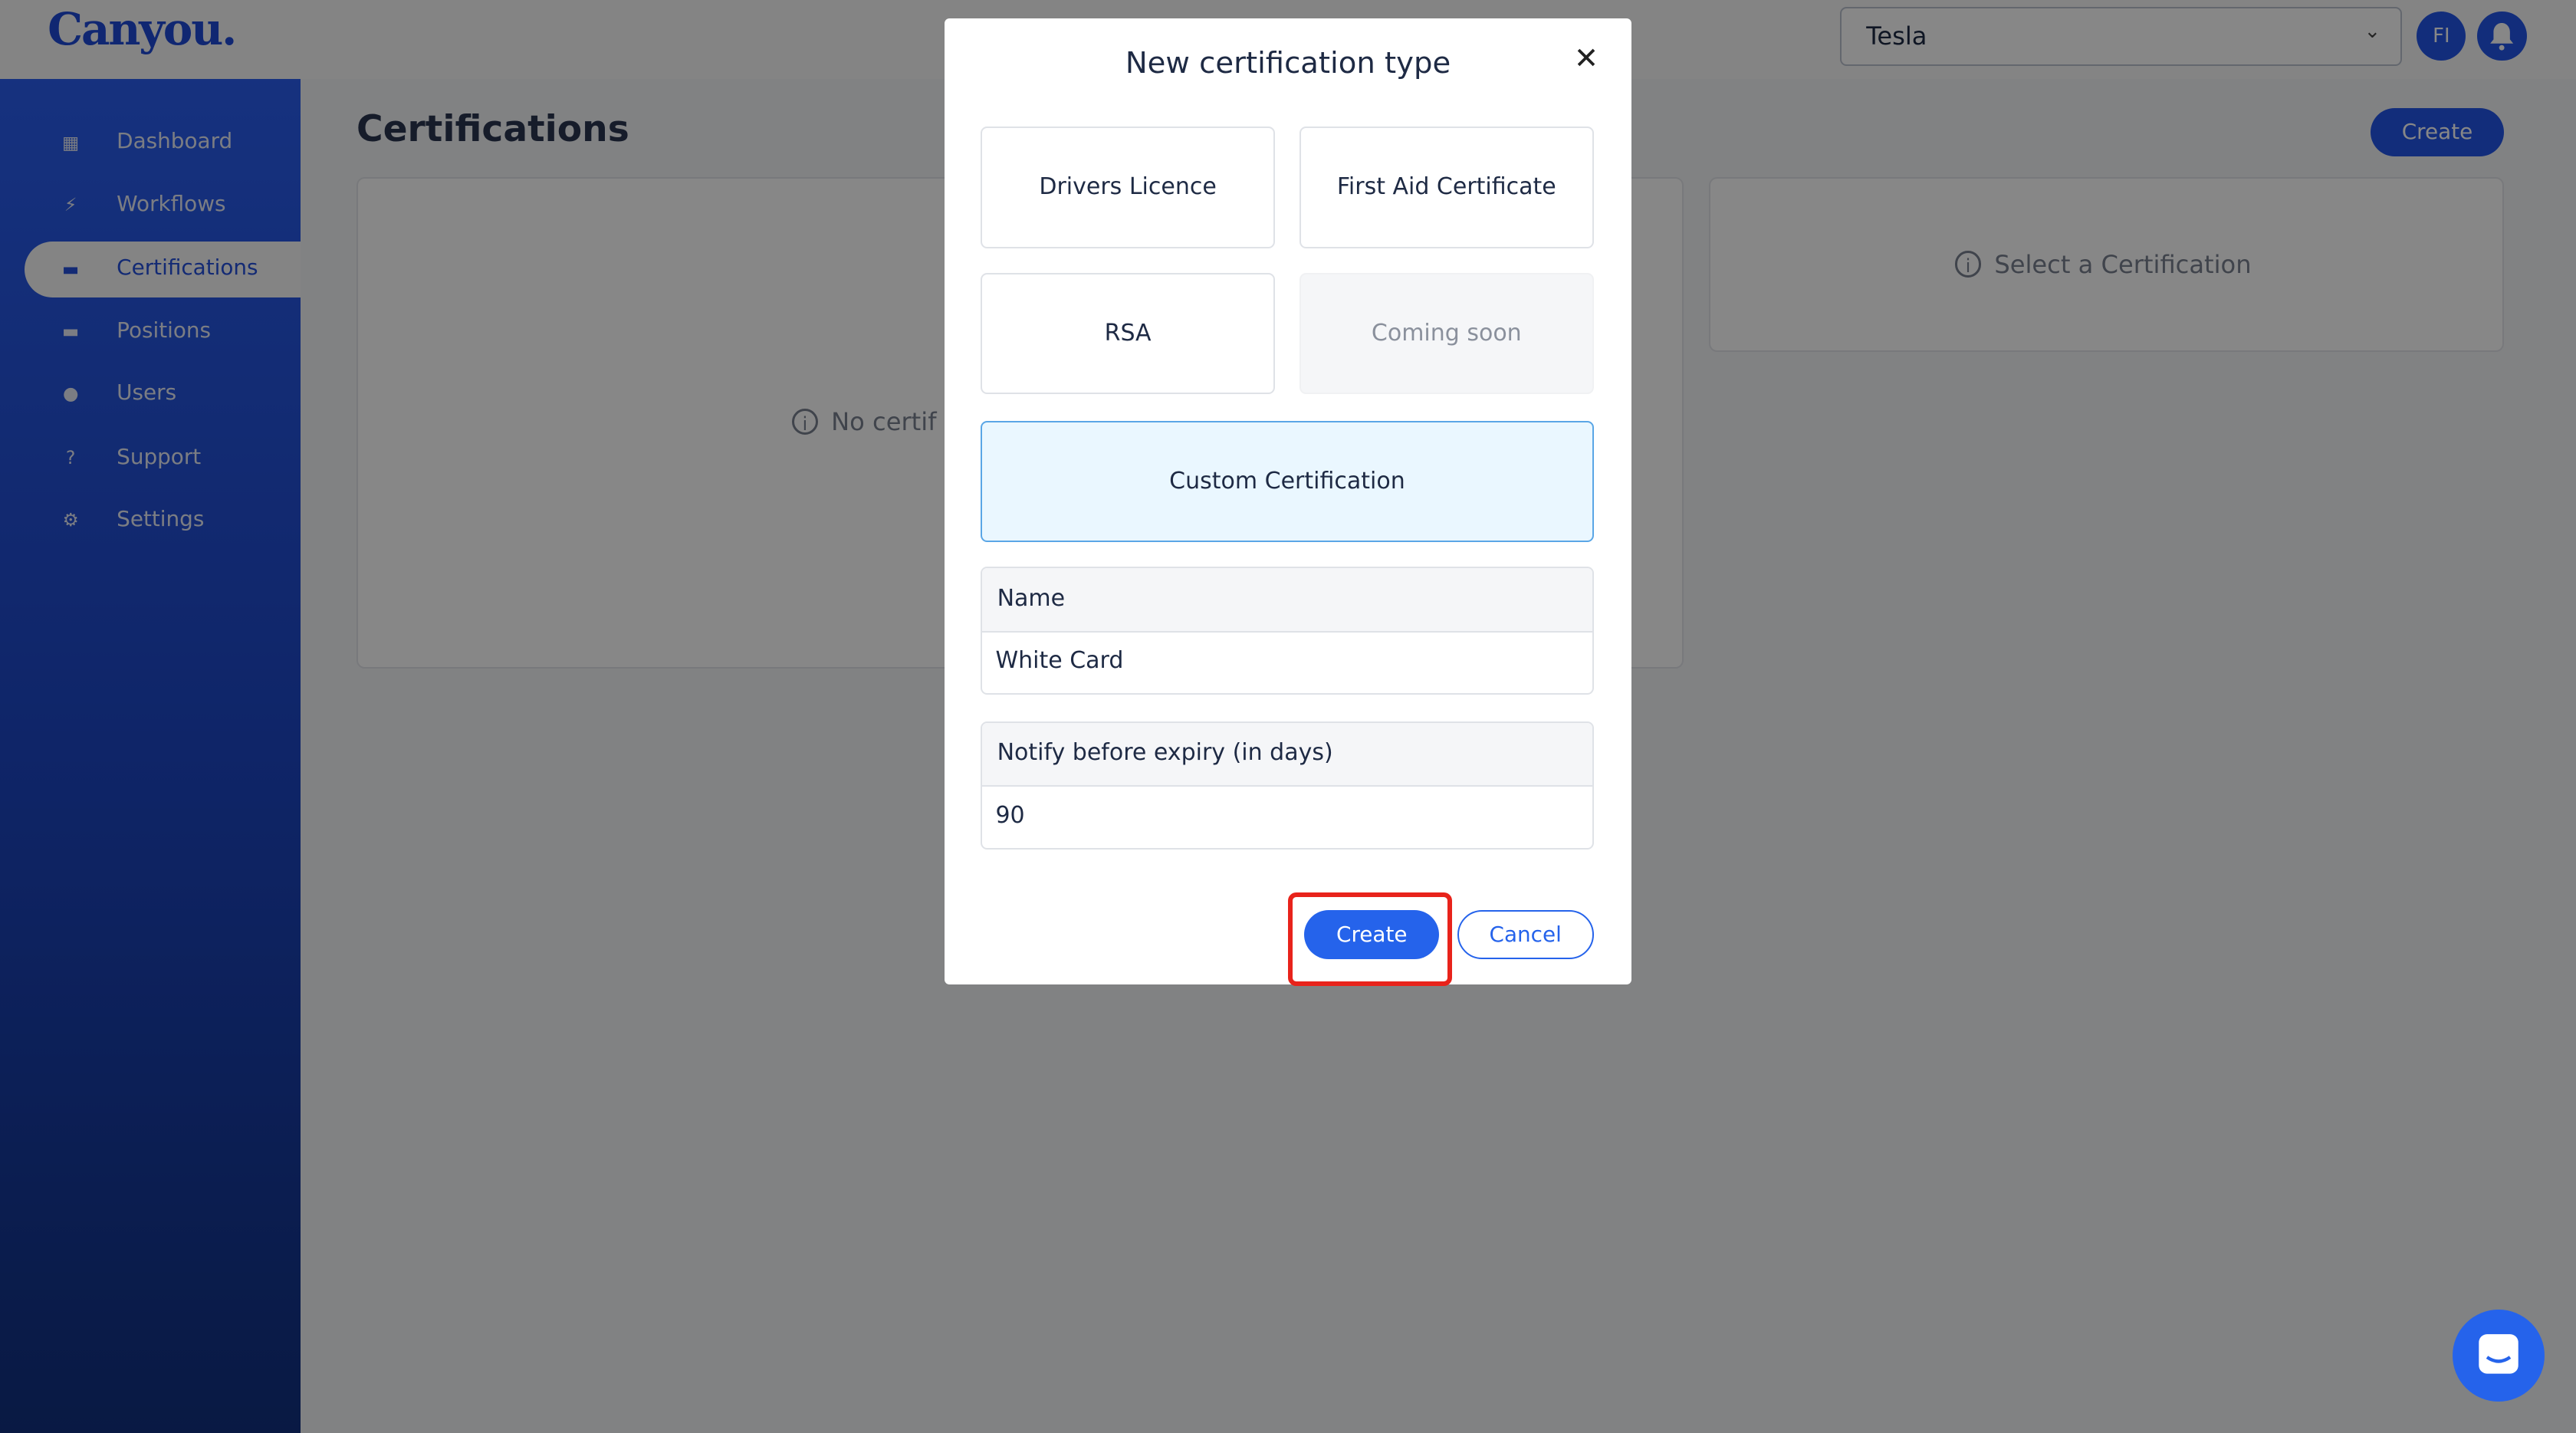 The image size is (2576, 1433). What do you see at coordinates (1288, 63) in the screenshot?
I see `modal-title: New certification type` at bounding box center [1288, 63].